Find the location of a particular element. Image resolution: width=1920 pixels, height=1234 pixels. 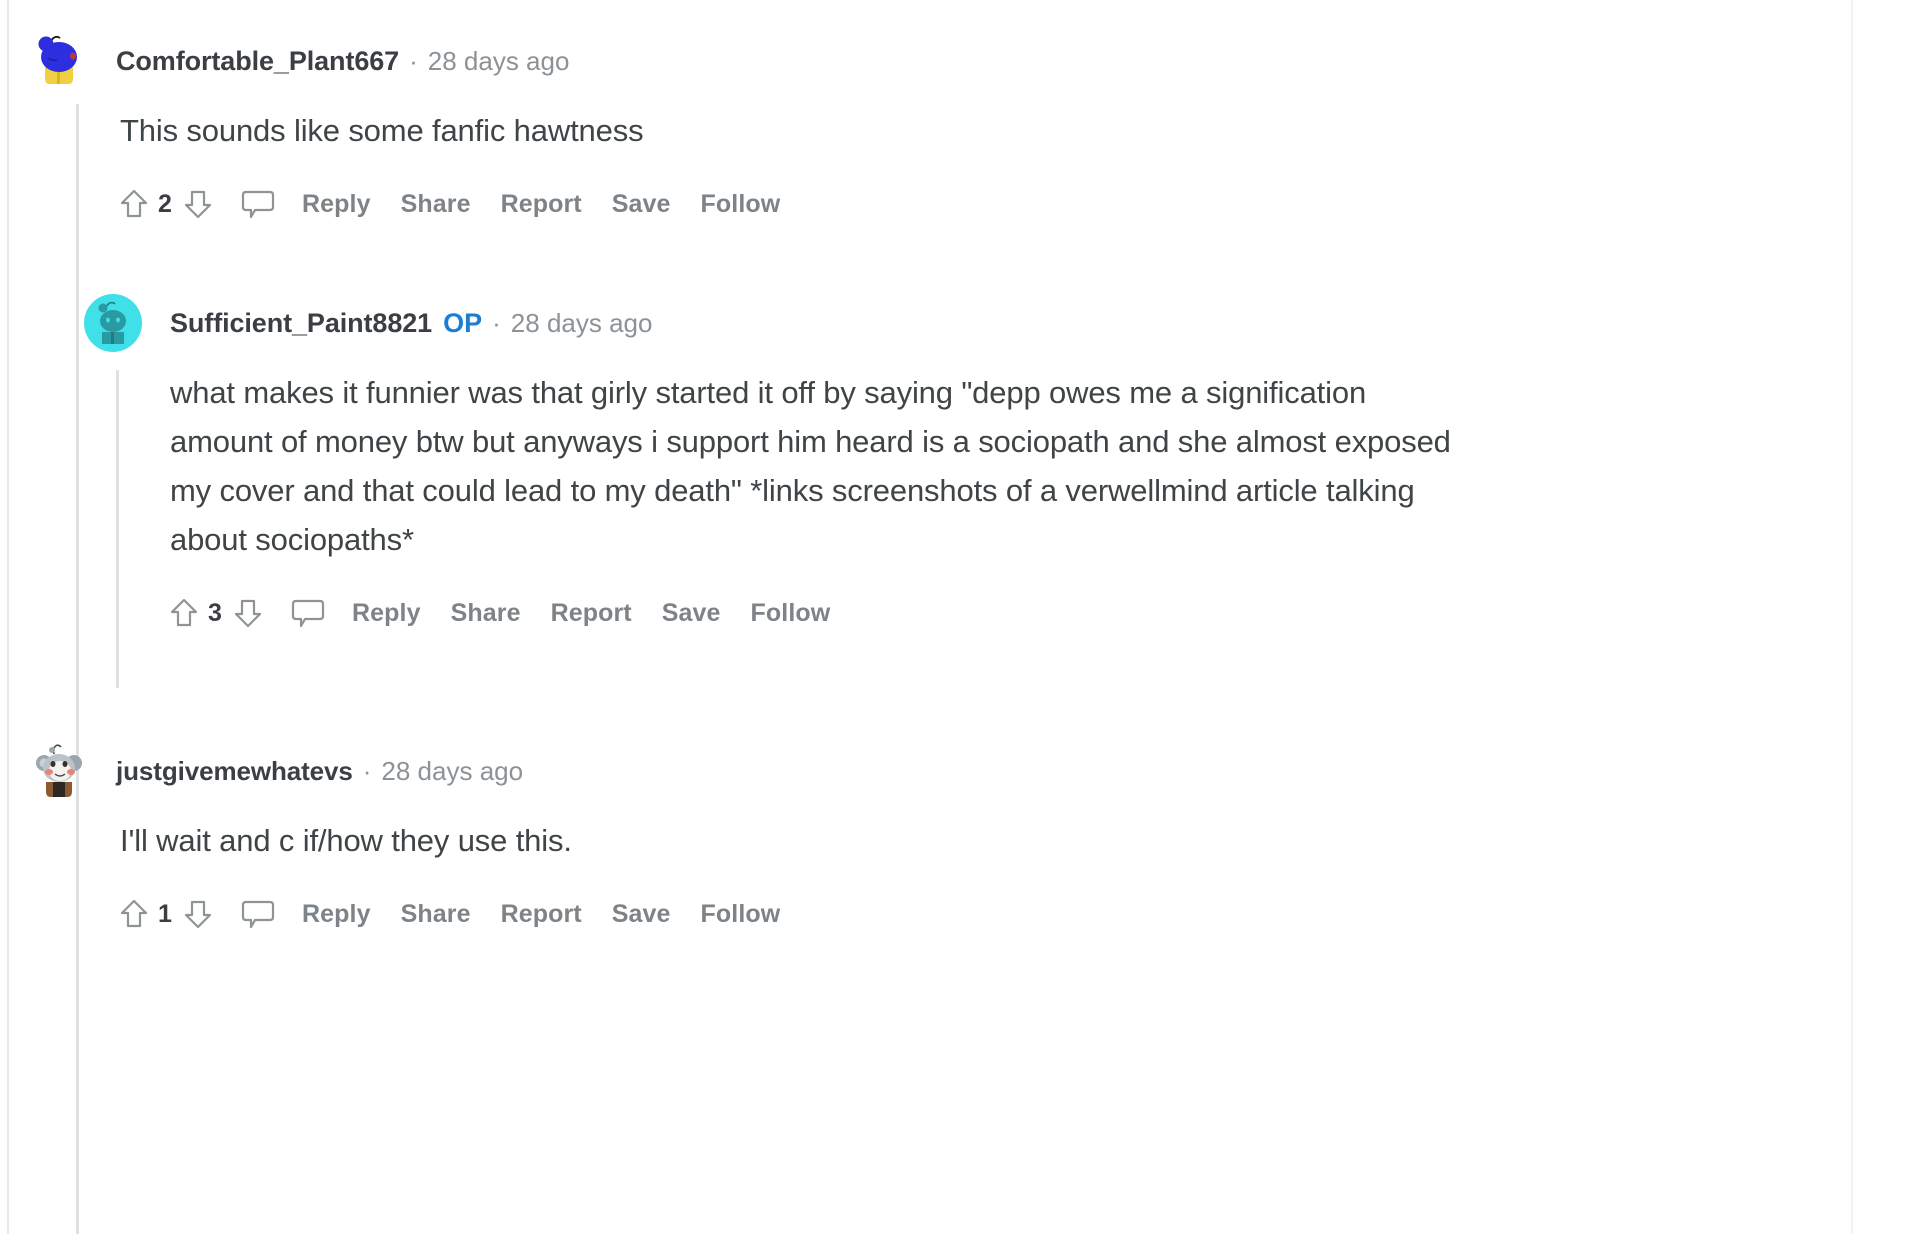

page-right-border is located at coordinates (1852, 617).